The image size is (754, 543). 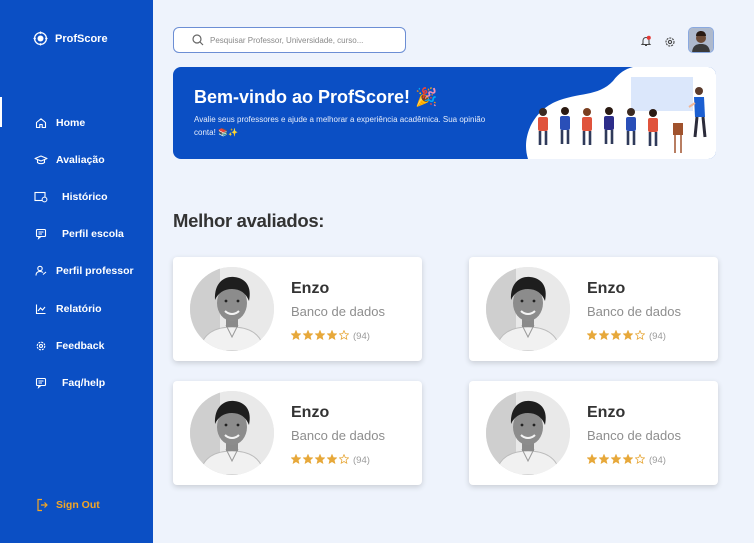 I want to click on sidebar-item-home: Home, so click(x=84, y=122).